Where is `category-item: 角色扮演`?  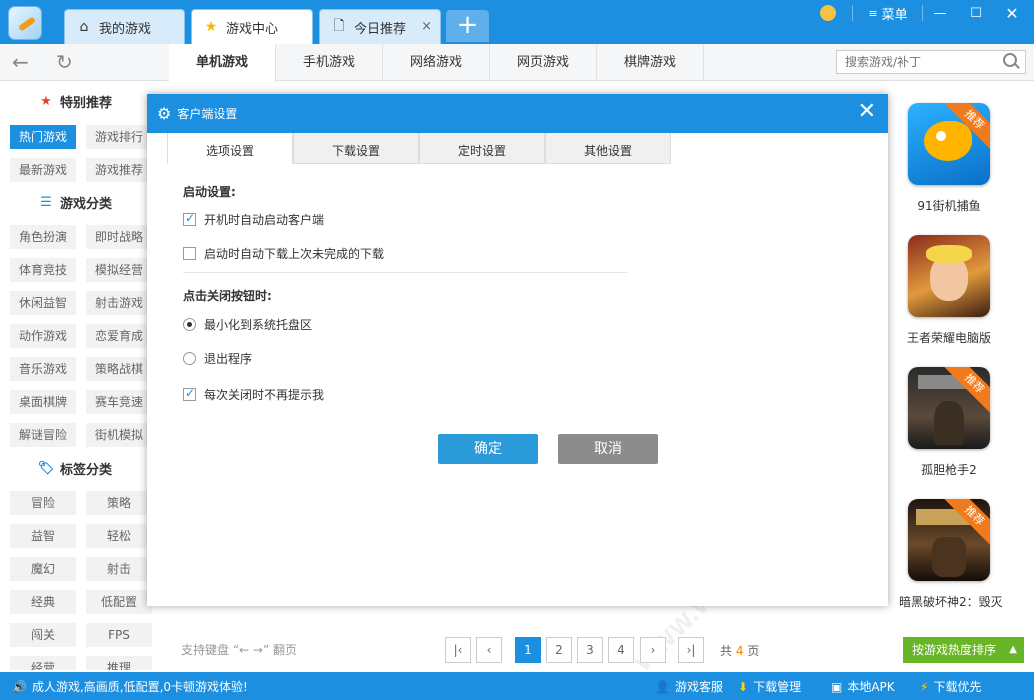
category-item: 角色扮演 is located at coordinates (43, 237).